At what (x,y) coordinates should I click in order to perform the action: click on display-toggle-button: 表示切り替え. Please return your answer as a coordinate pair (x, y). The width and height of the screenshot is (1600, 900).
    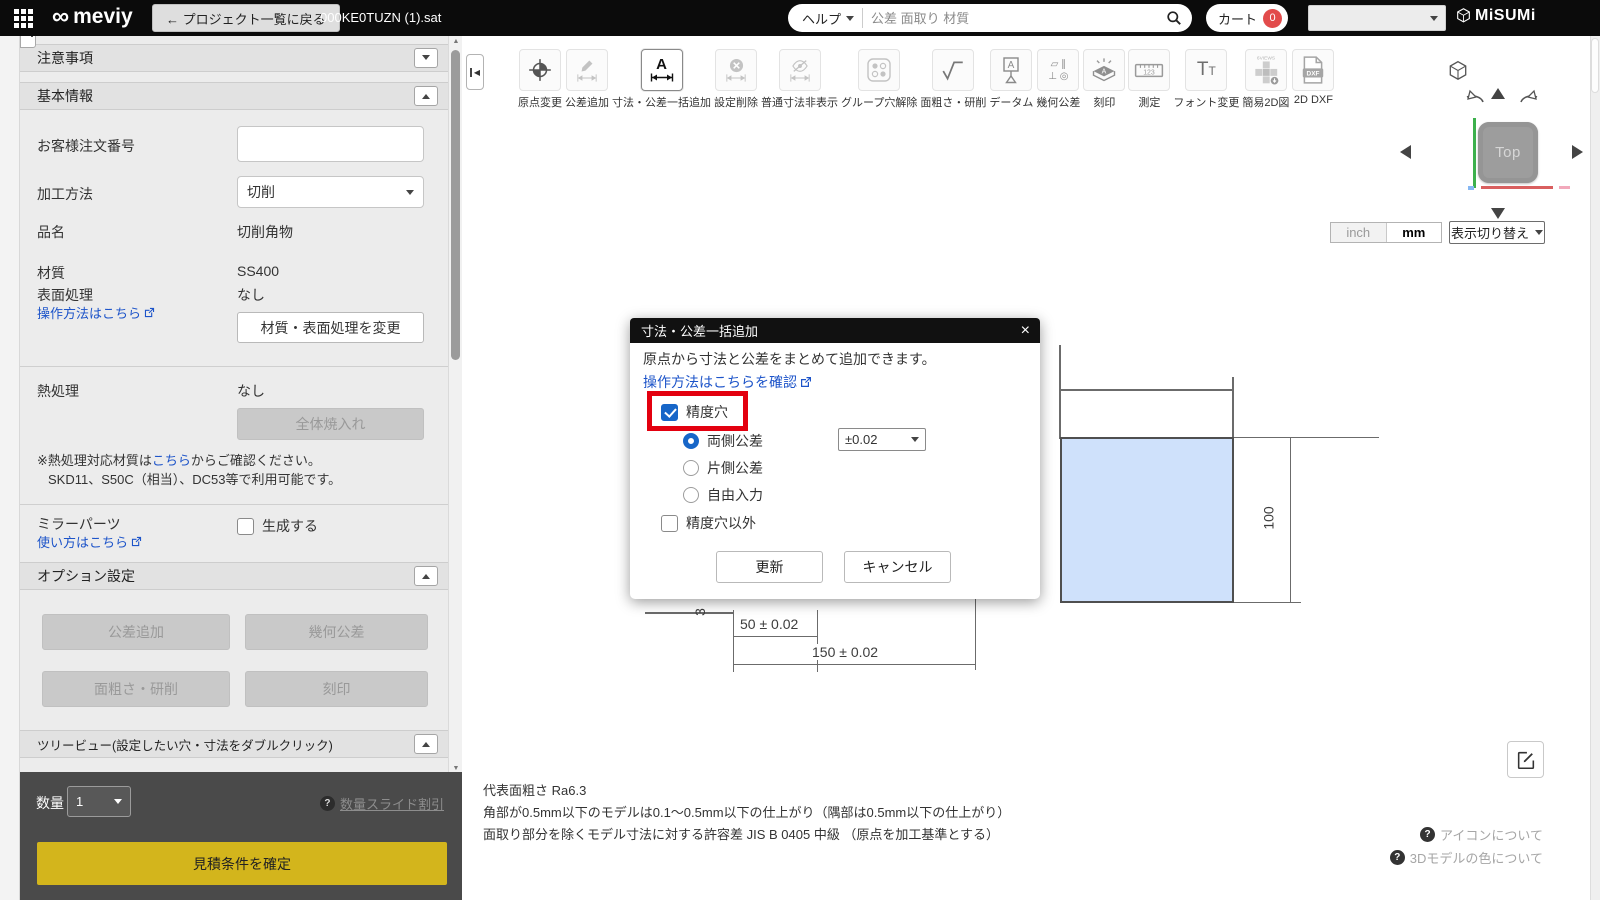
    Looking at the image, I should click on (1497, 232).